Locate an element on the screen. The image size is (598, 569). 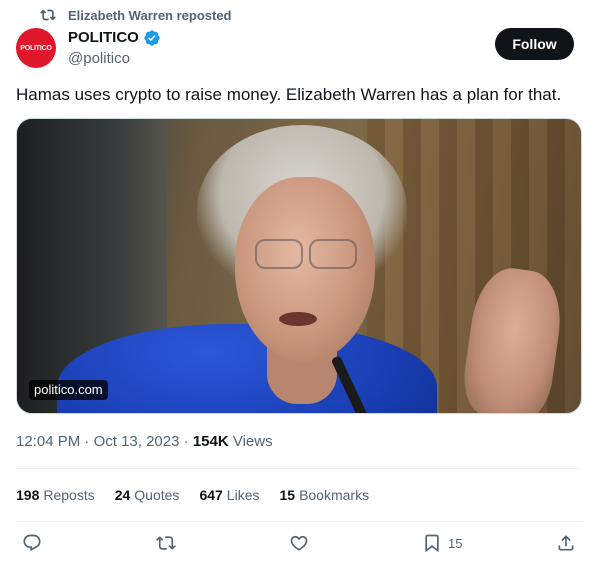
likes-count: 647 is located at coordinates (211, 495).